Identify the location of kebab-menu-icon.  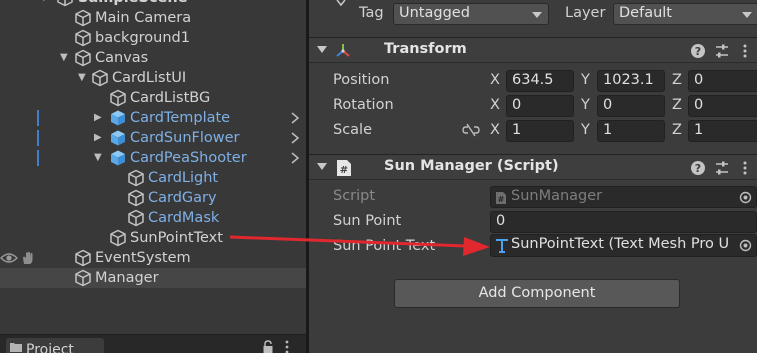
(287, 346).